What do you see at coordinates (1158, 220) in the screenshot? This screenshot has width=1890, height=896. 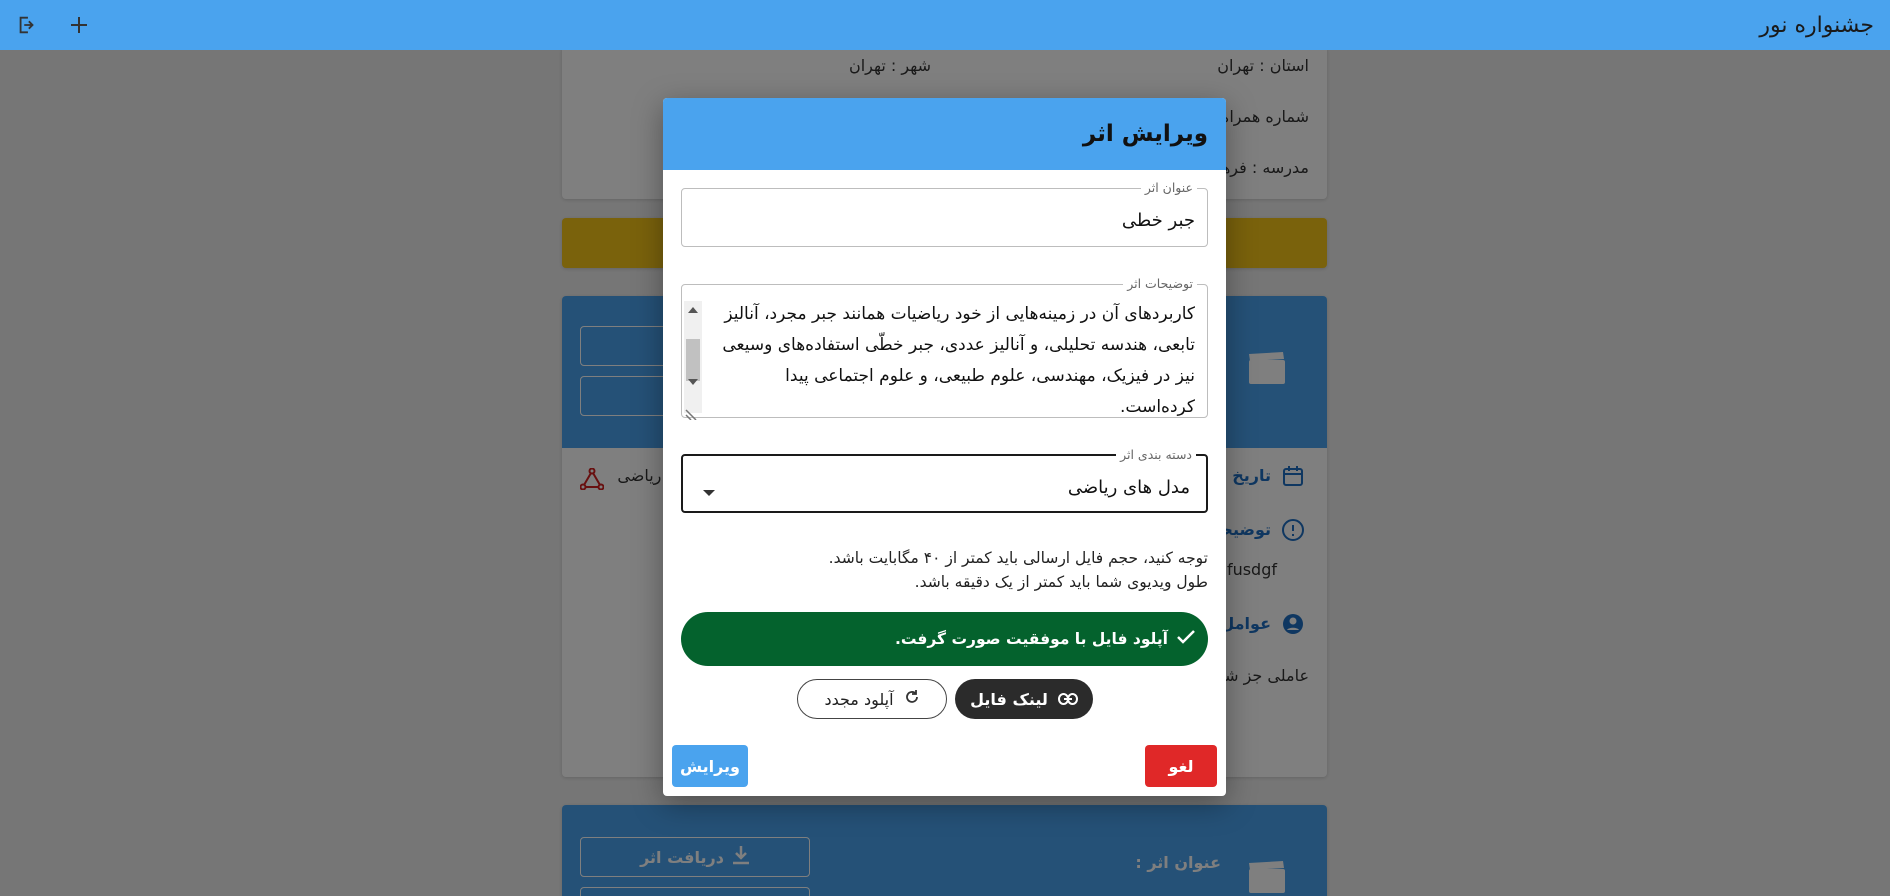 I see `work-title-input: جبر خطی` at bounding box center [1158, 220].